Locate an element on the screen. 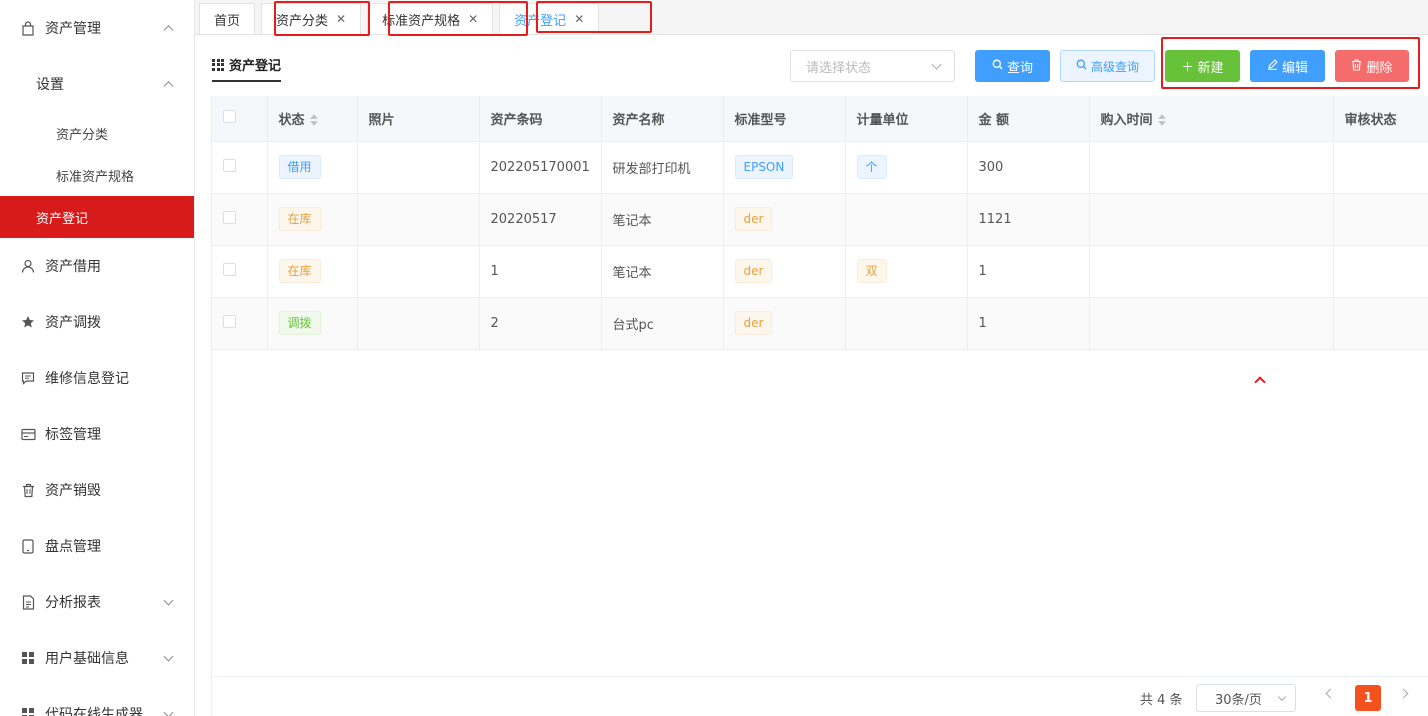  tab-standard-spec: 标准资产规格 ✕ is located at coordinates (430, 18).